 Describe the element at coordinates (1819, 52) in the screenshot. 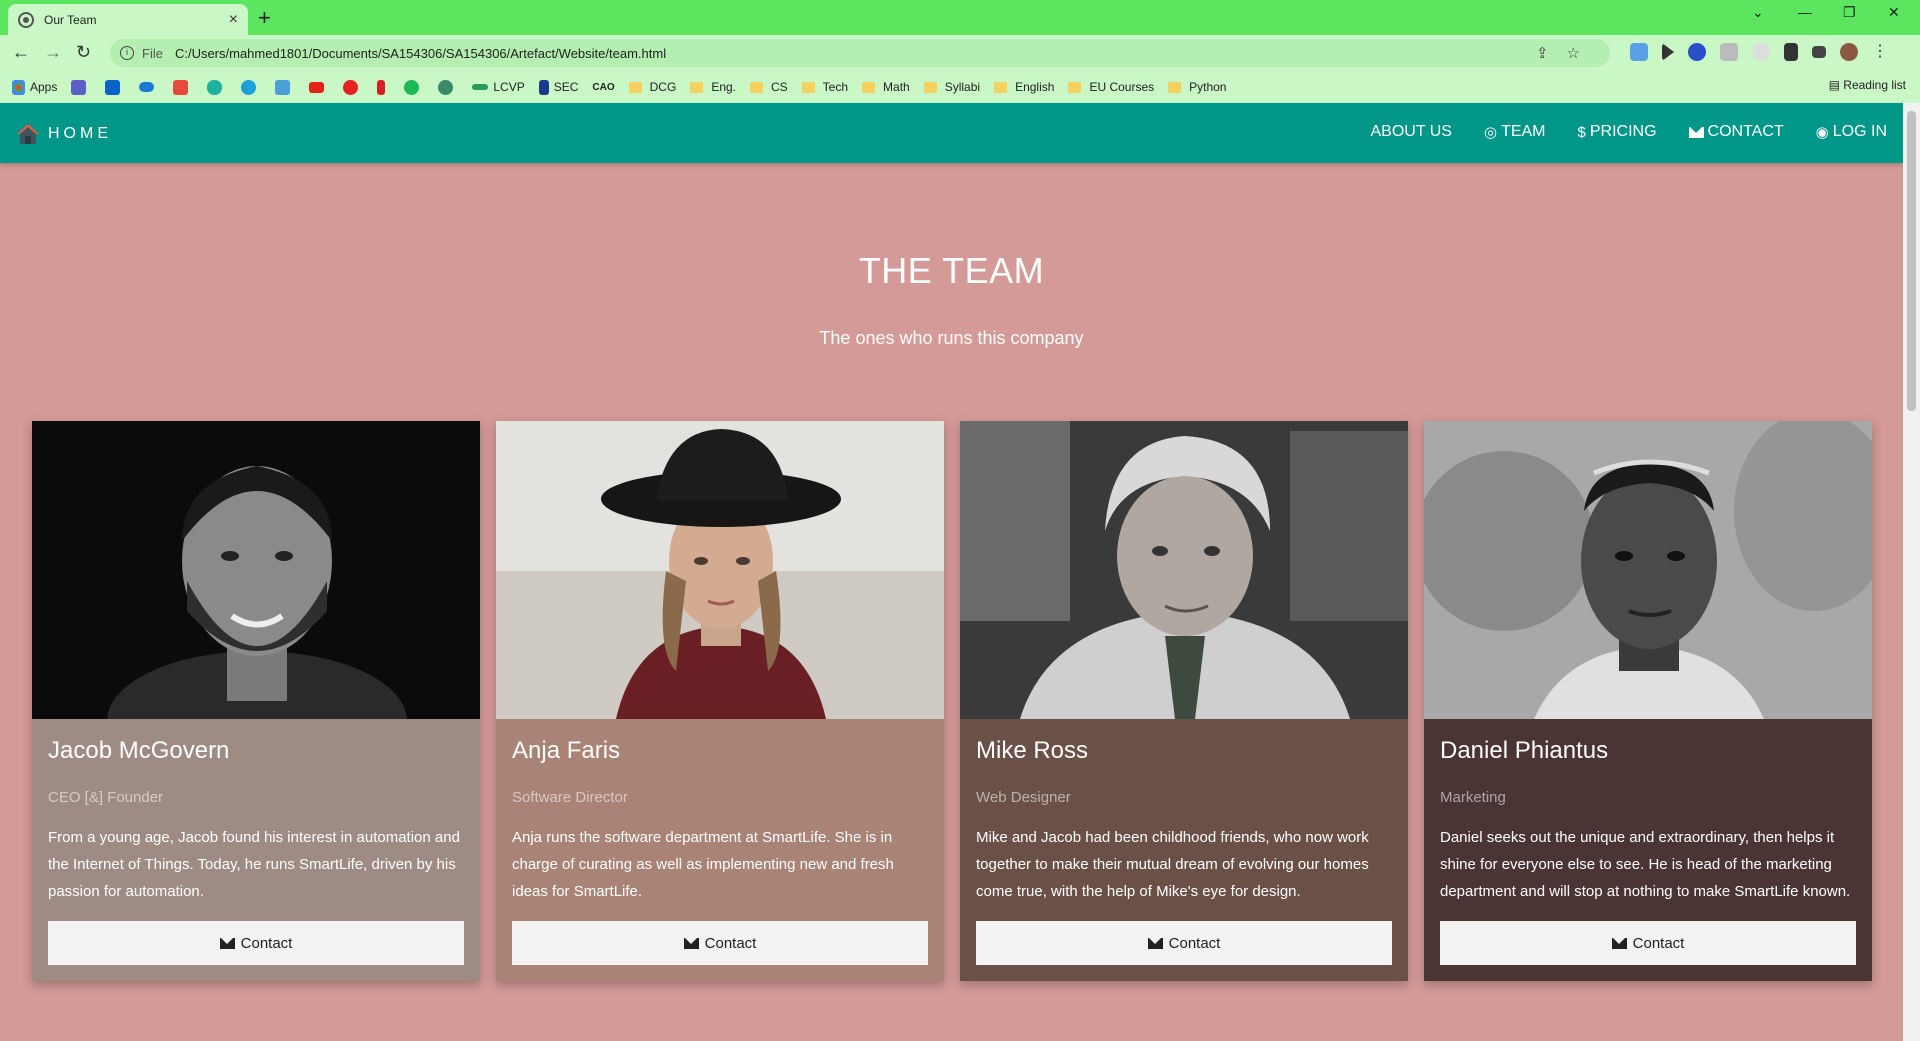

I see `media-icon` at that location.